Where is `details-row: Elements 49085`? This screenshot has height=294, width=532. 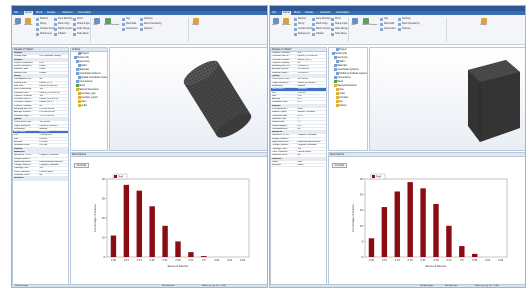 details-row: Elements 49085 is located at coordinates (298, 166).